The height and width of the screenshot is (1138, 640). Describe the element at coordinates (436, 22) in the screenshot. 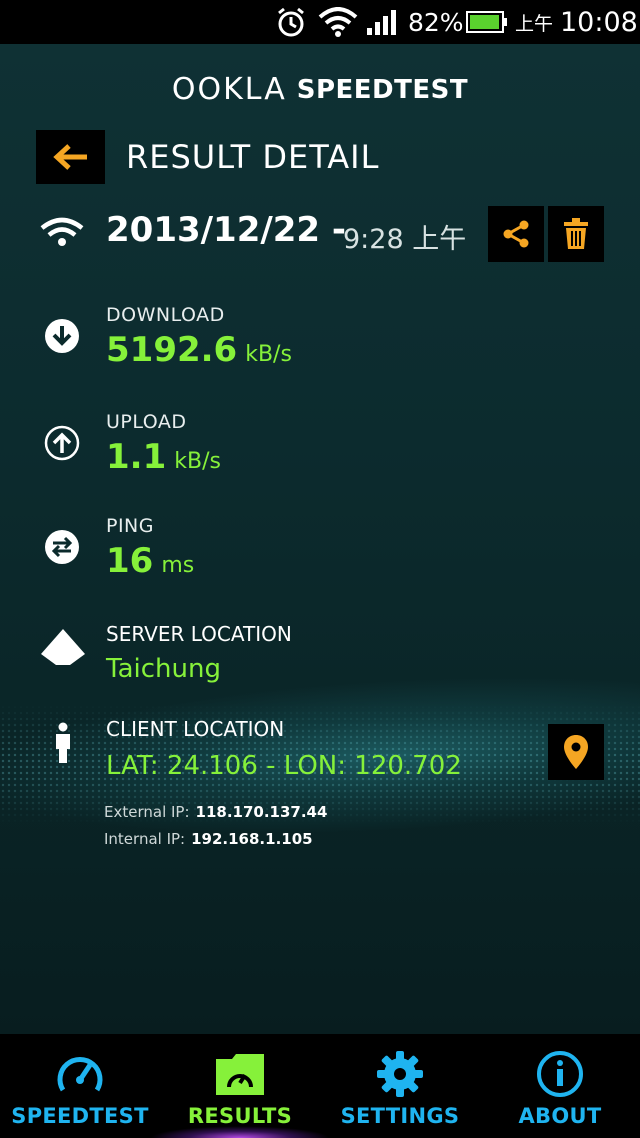

I see `battery-percent: 82%` at that location.